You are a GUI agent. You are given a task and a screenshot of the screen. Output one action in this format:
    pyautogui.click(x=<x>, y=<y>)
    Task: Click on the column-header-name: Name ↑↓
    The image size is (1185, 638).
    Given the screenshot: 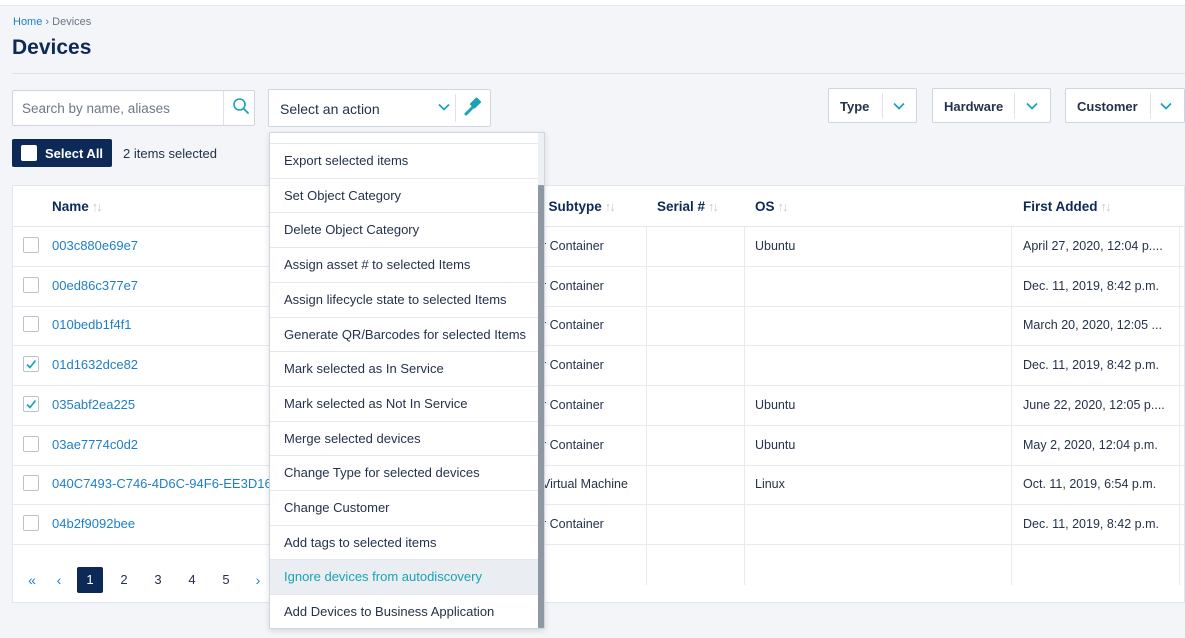 What is the action you would take?
    pyautogui.click(x=77, y=206)
    